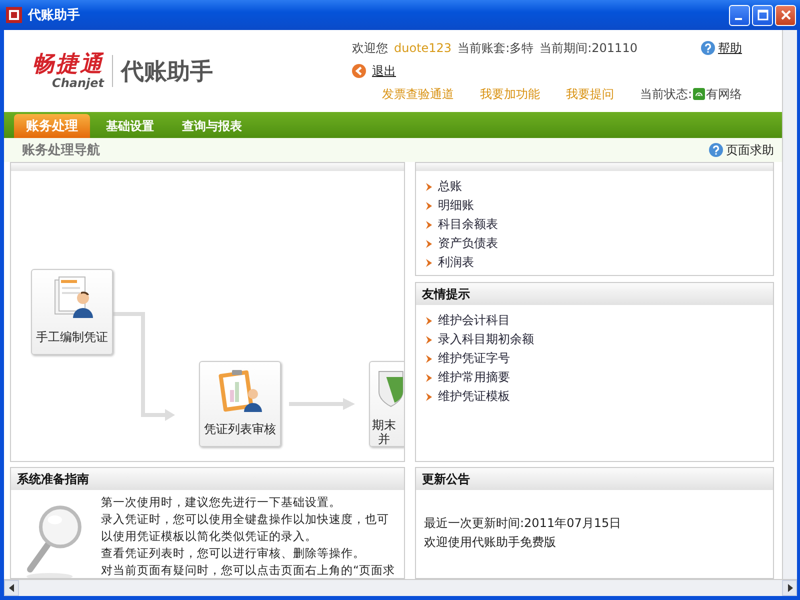 The image size is (800, 600). I want to click on list-link: 总账, so click(450, 186).